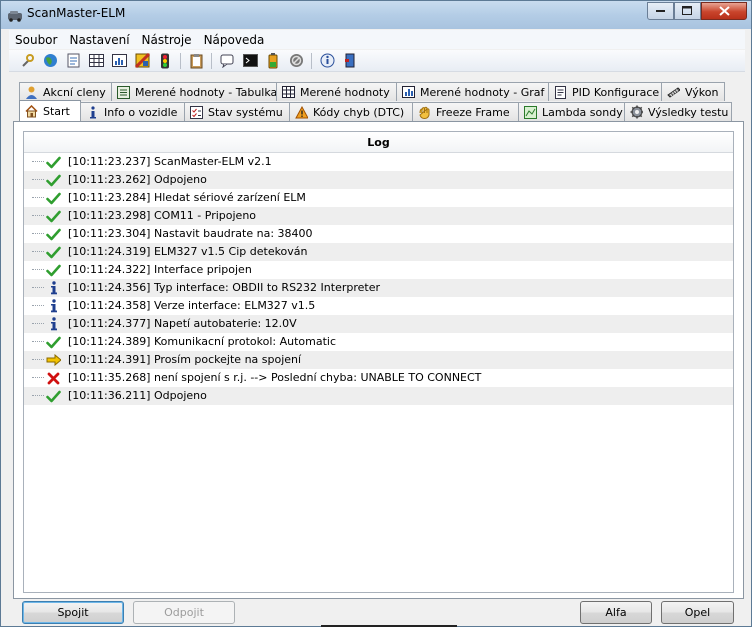 This screenshot has width=752, height=627. I want to click on tab-label: Merené hodnoty - Graf, so click(482, 92).